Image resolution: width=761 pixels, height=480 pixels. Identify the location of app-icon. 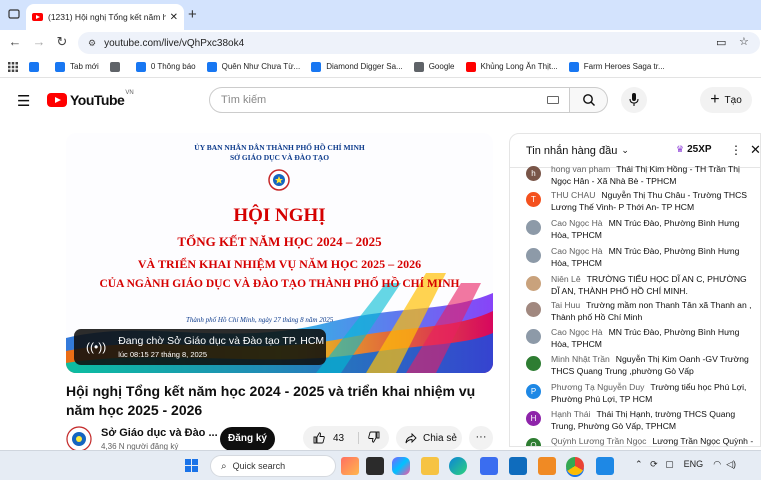
(547, 466).